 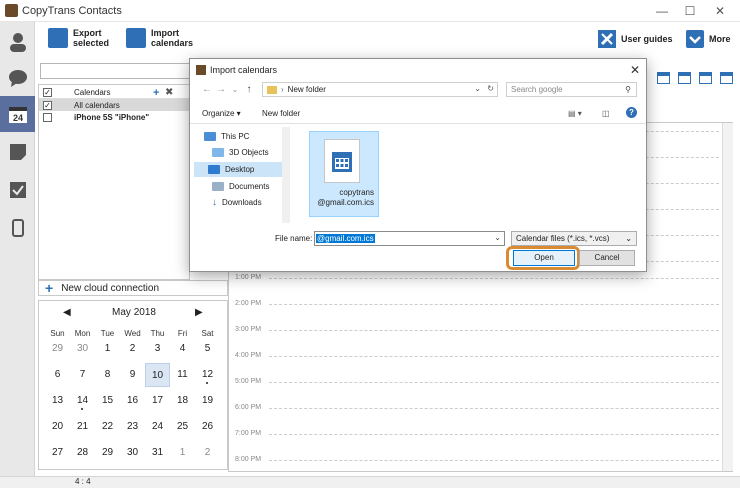 What do you see at coordinates (249, 89) in the screenshot?
I see `up-icon: ↑` at bounding box center [249, 89].